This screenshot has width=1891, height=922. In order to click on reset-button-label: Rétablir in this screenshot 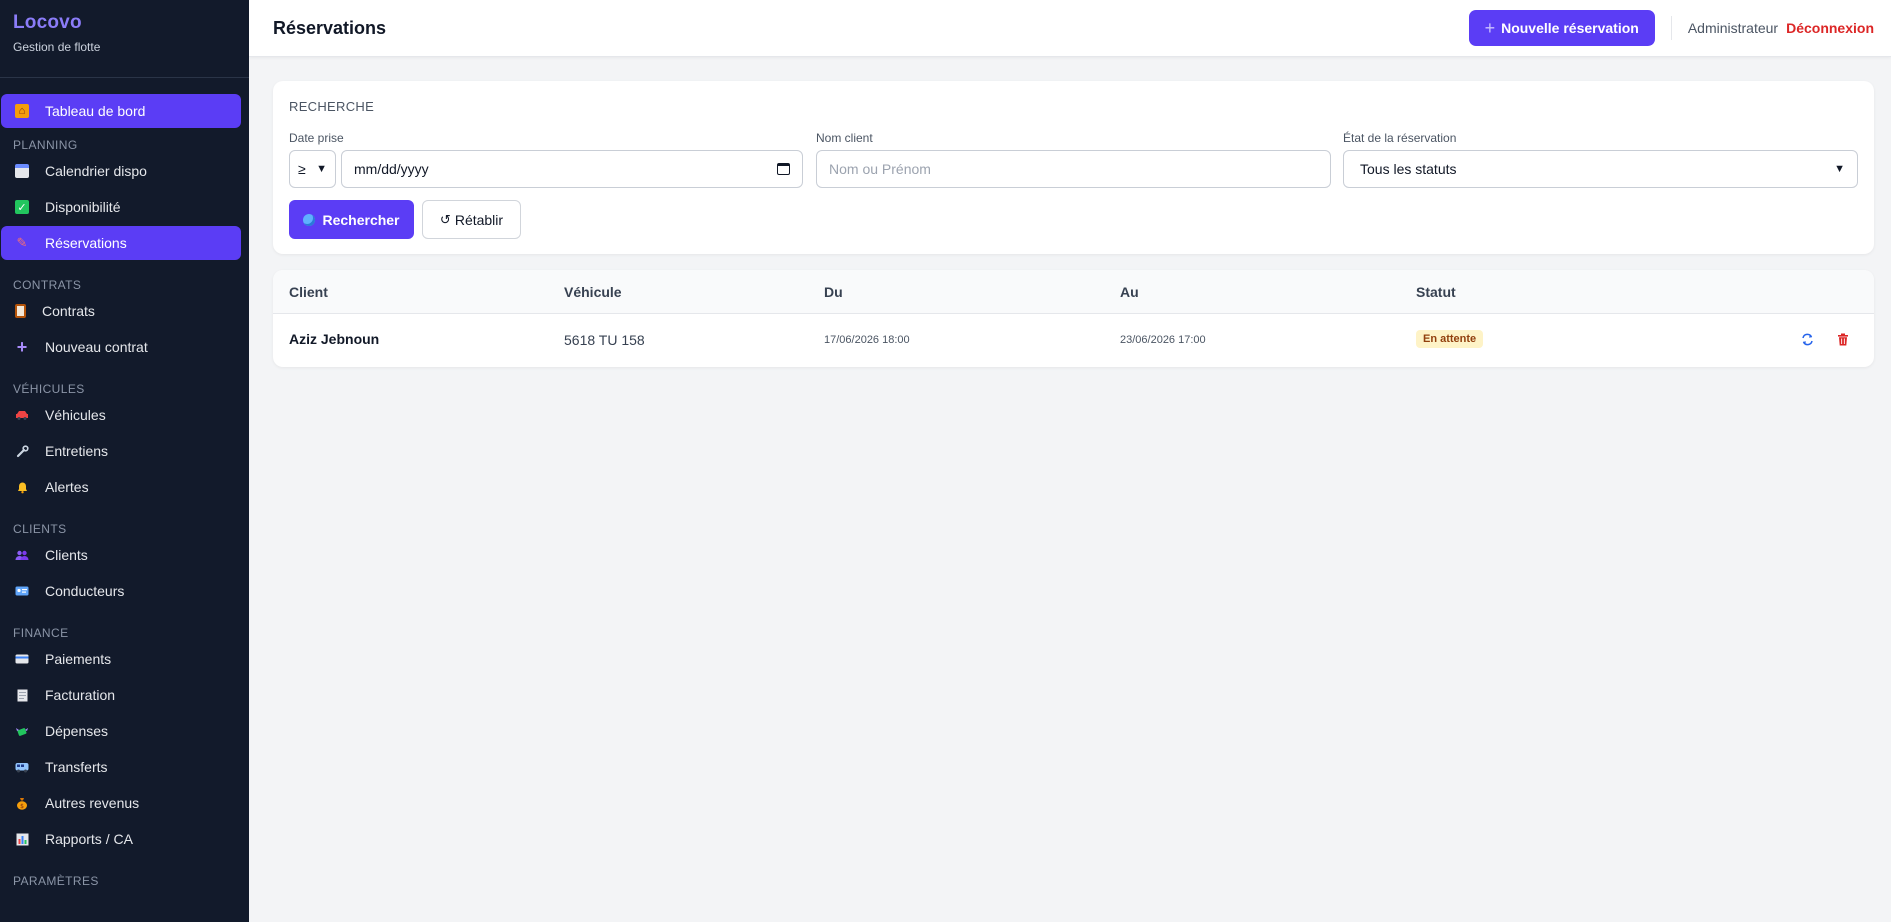, I will do `click(479, 219)`.